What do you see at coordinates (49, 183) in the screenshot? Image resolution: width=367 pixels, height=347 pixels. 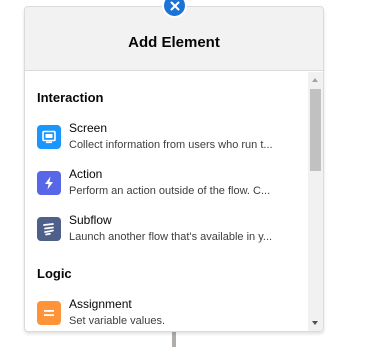 I see `lightning-bolt-icon` at bounding box center [49, 183].